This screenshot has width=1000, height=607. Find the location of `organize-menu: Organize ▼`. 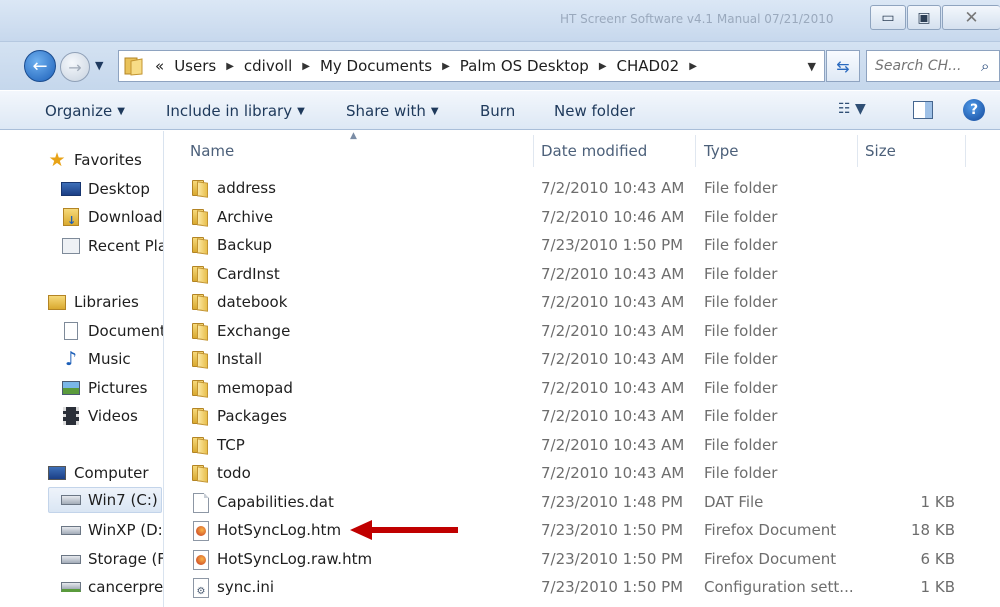

organize-menu: Organize ▼ is located at coordinates (85, 111).